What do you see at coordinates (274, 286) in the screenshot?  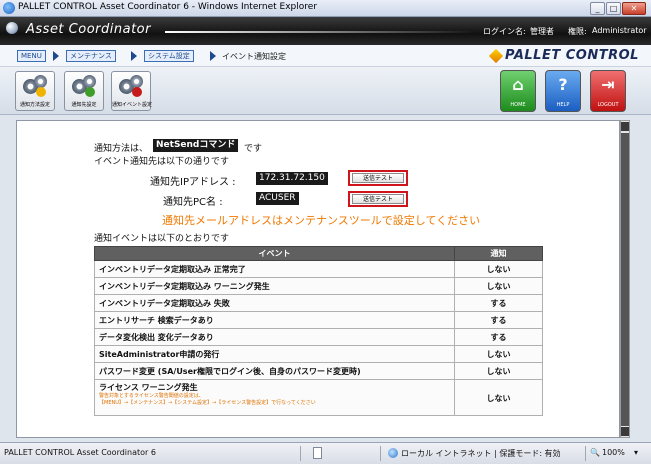 I see `event-name: インベントリデータ定期取込み ワーニング発生` at bounding box center [274, 286].